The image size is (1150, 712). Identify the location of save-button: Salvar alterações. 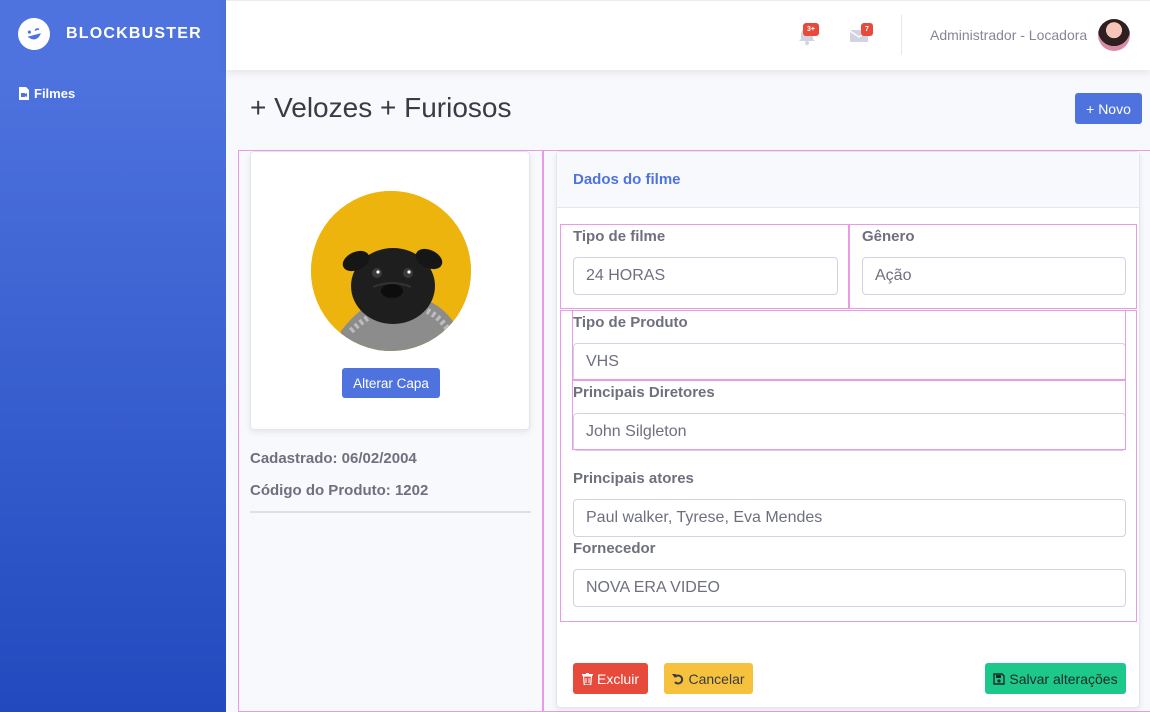
(1055, 678).